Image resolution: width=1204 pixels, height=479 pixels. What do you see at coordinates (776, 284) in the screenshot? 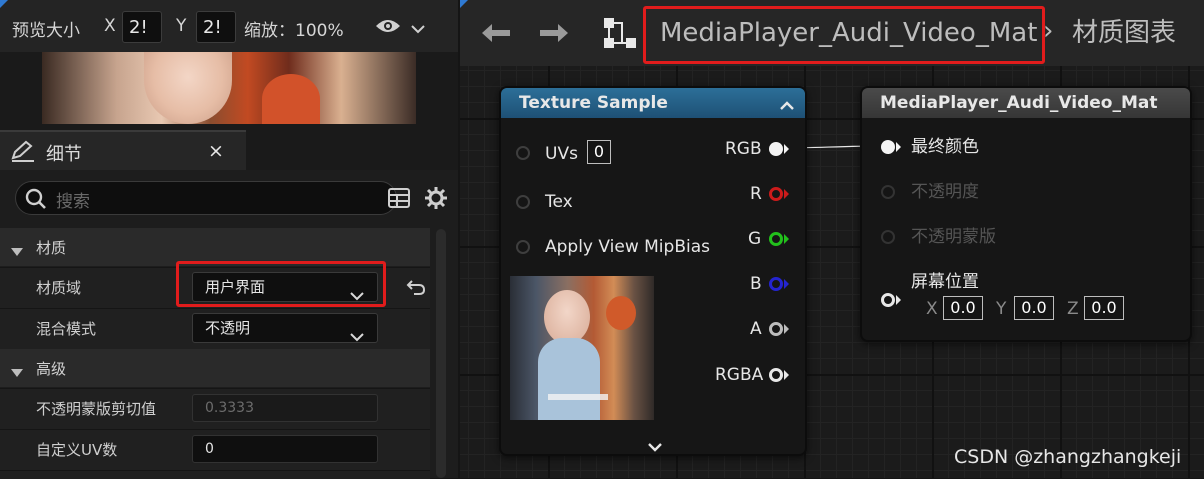
I see `b-output-pin` at bounding box center [776, 284].